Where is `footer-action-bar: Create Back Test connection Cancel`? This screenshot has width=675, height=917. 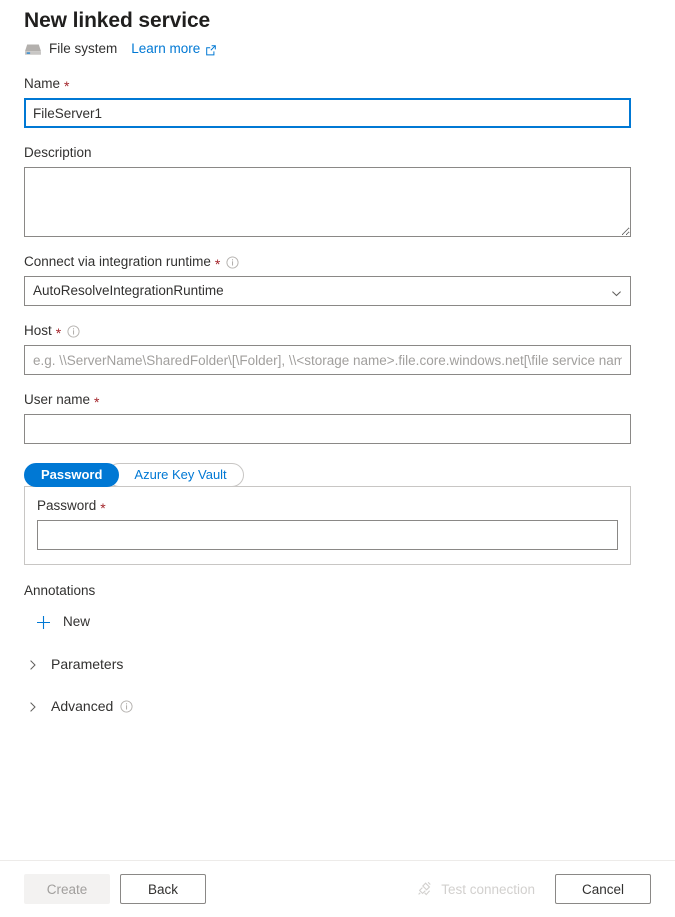
footer-action-bar: Create Back Test connection Cancel is located at coordinates (337, 888).